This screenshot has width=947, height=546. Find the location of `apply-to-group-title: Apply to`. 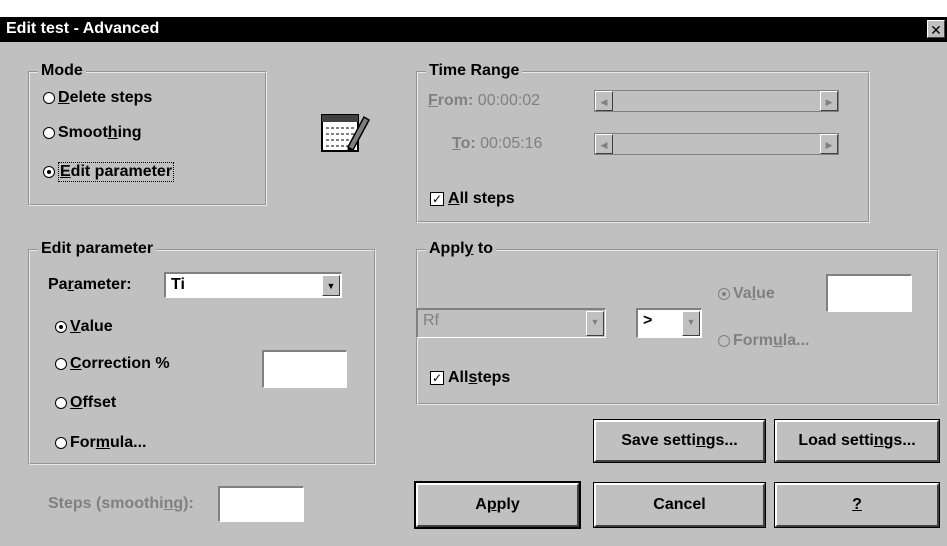

apply-to-group-title: Apply to is located at coordinates (461, 249).